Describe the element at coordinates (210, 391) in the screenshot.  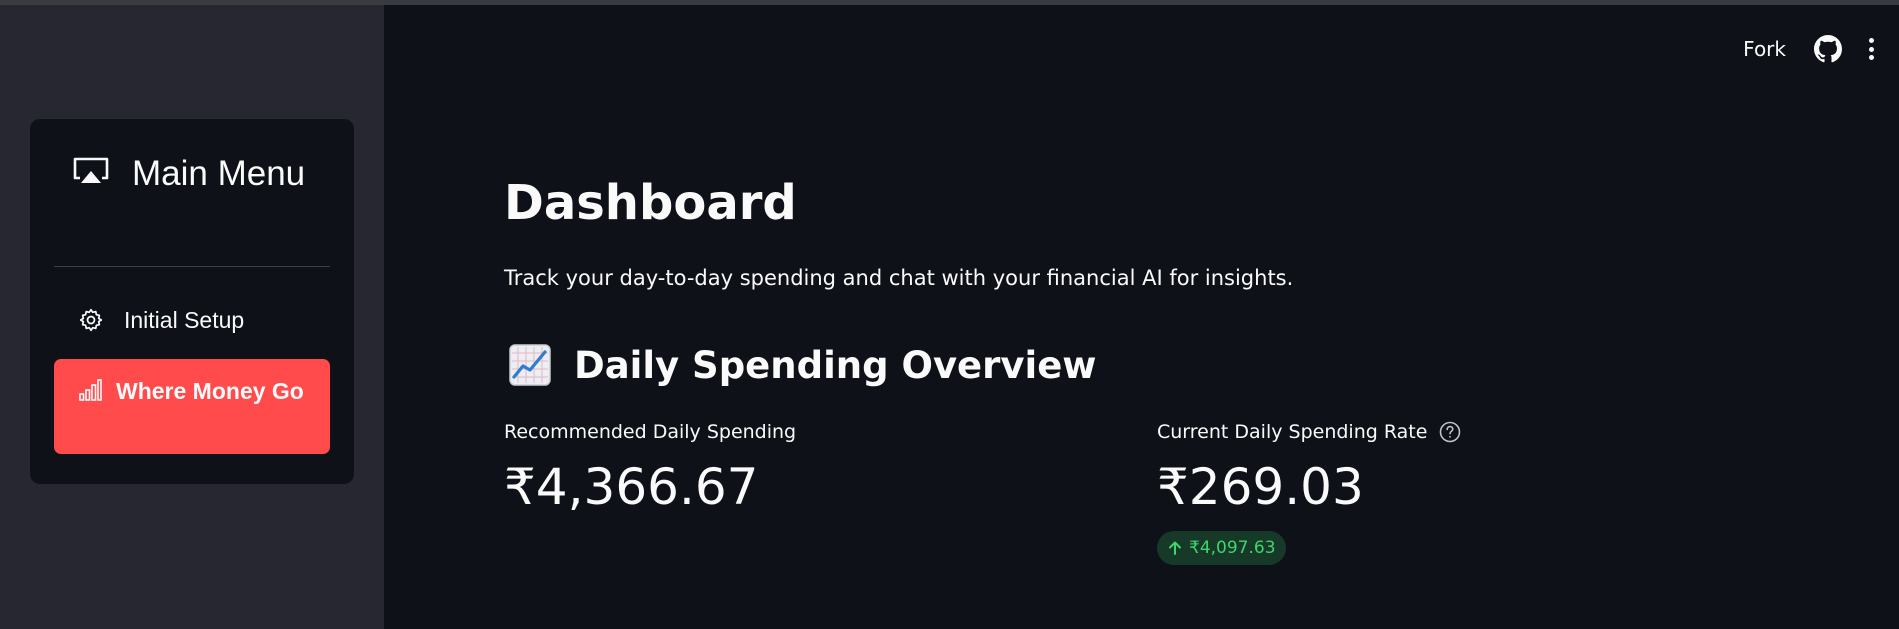
I see `nav-item-label: Where Money Go` at that location.